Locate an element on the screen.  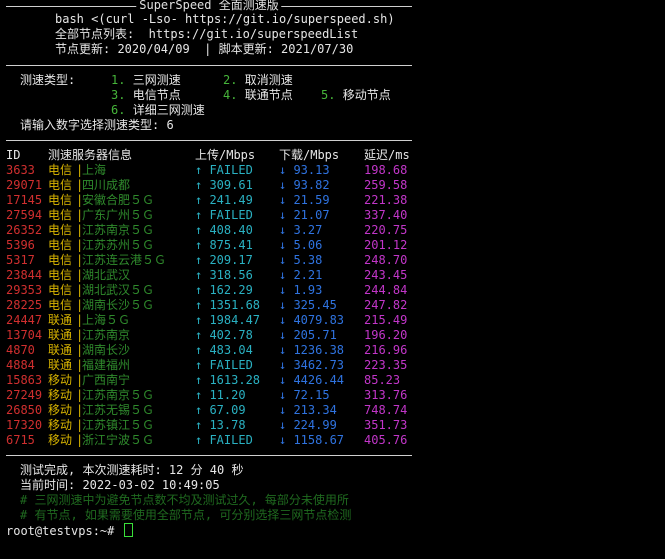
row-location: 湖南长沙５Ｇ is located at coordinates (118, 305).